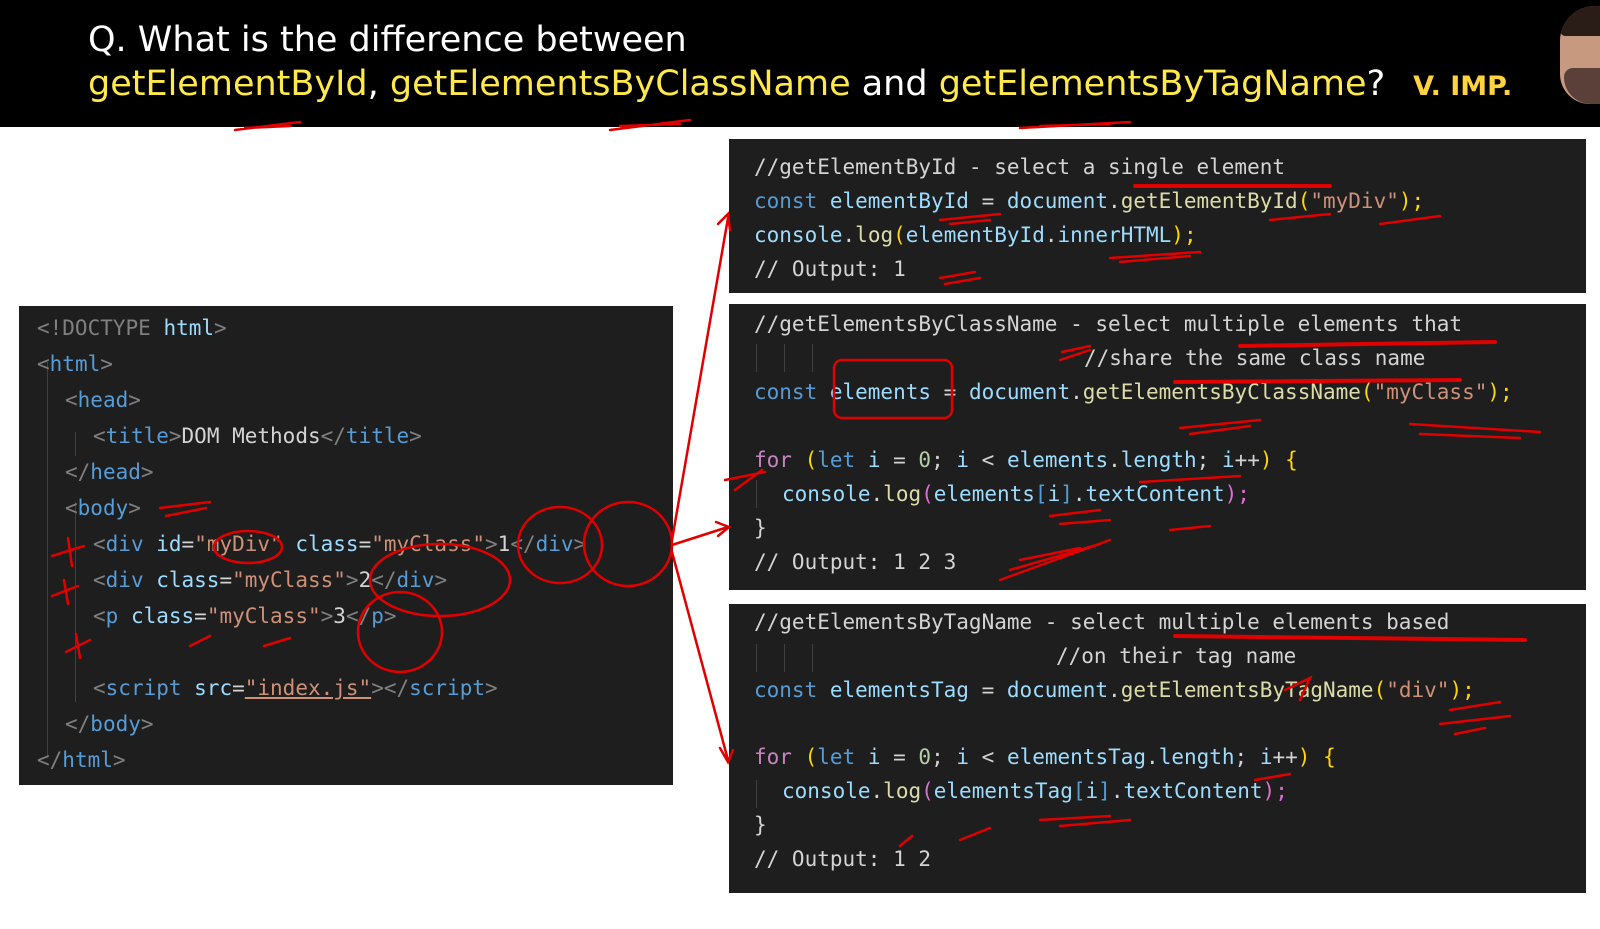  I want to click on code-line-doctype: <!DOCTYPE html>, so click(132, 328).